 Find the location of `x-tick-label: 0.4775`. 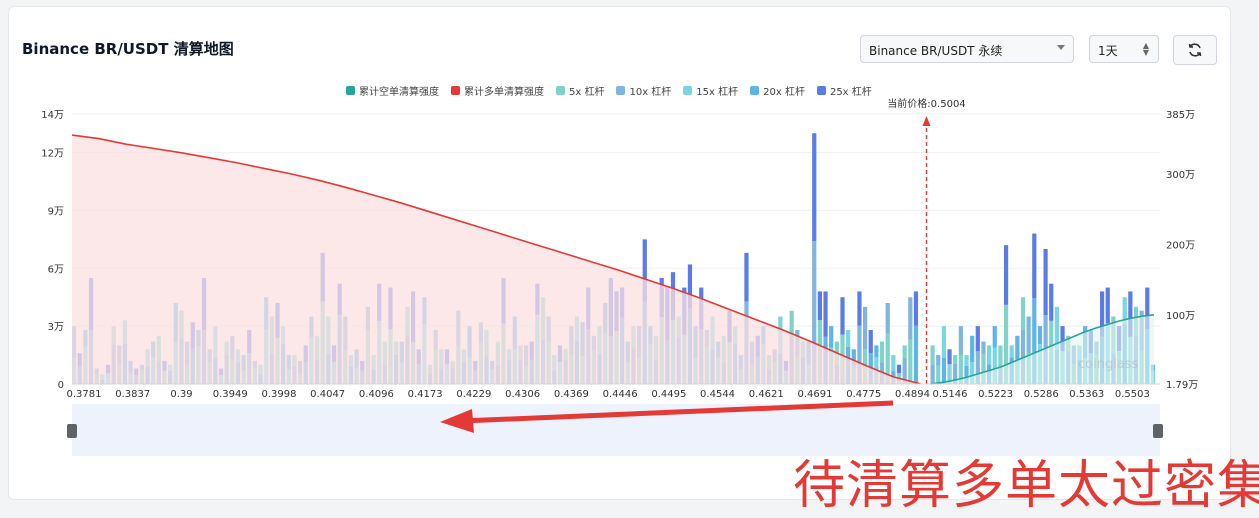

x-tick-label: 0.4775 is located at coordinates (863, 394).